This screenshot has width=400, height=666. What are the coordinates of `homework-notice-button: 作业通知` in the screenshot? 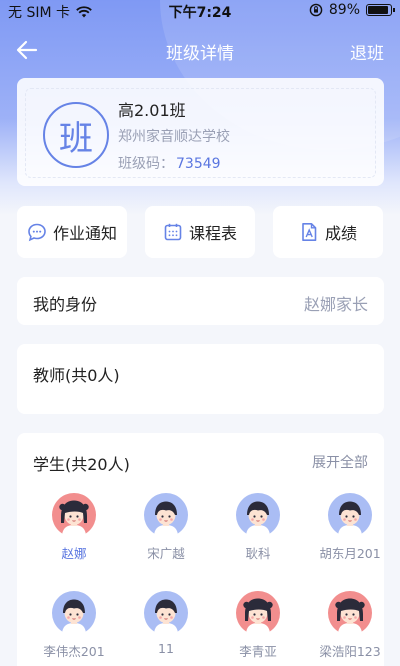 It's located at (72, 232).